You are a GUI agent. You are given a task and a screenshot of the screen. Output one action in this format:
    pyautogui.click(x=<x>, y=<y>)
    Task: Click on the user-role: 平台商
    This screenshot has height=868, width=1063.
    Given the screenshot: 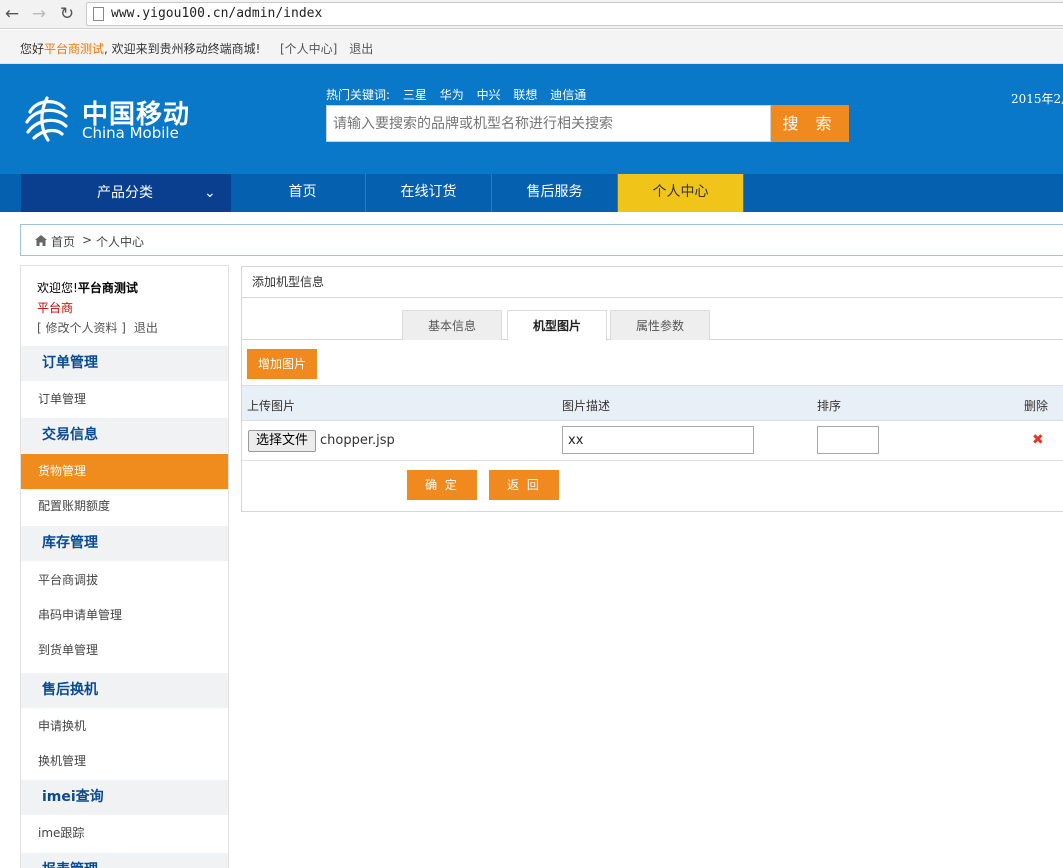 What is the action you would take?
    pyautogui.click(x=55, y=308)
    